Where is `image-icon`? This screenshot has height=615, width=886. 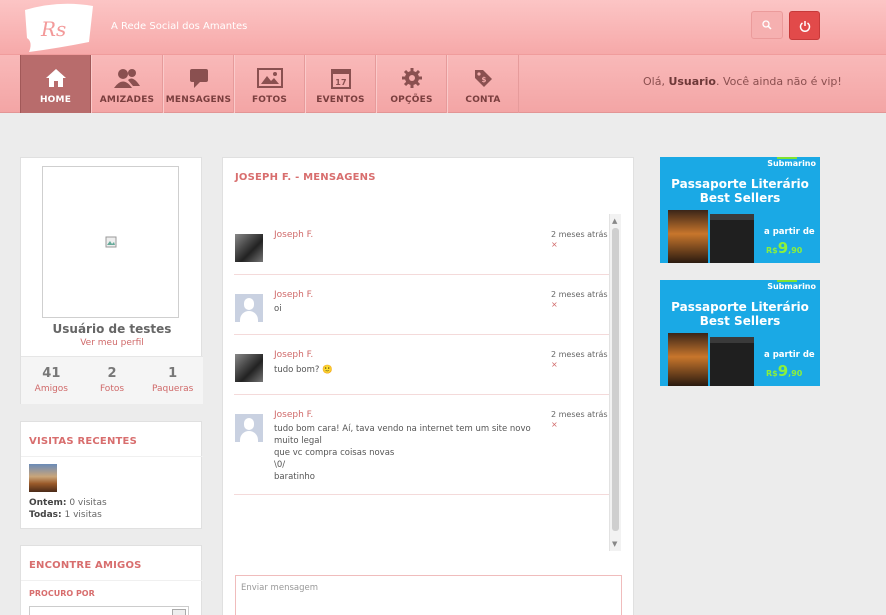
image-icon is located at coordinates (269, 78).